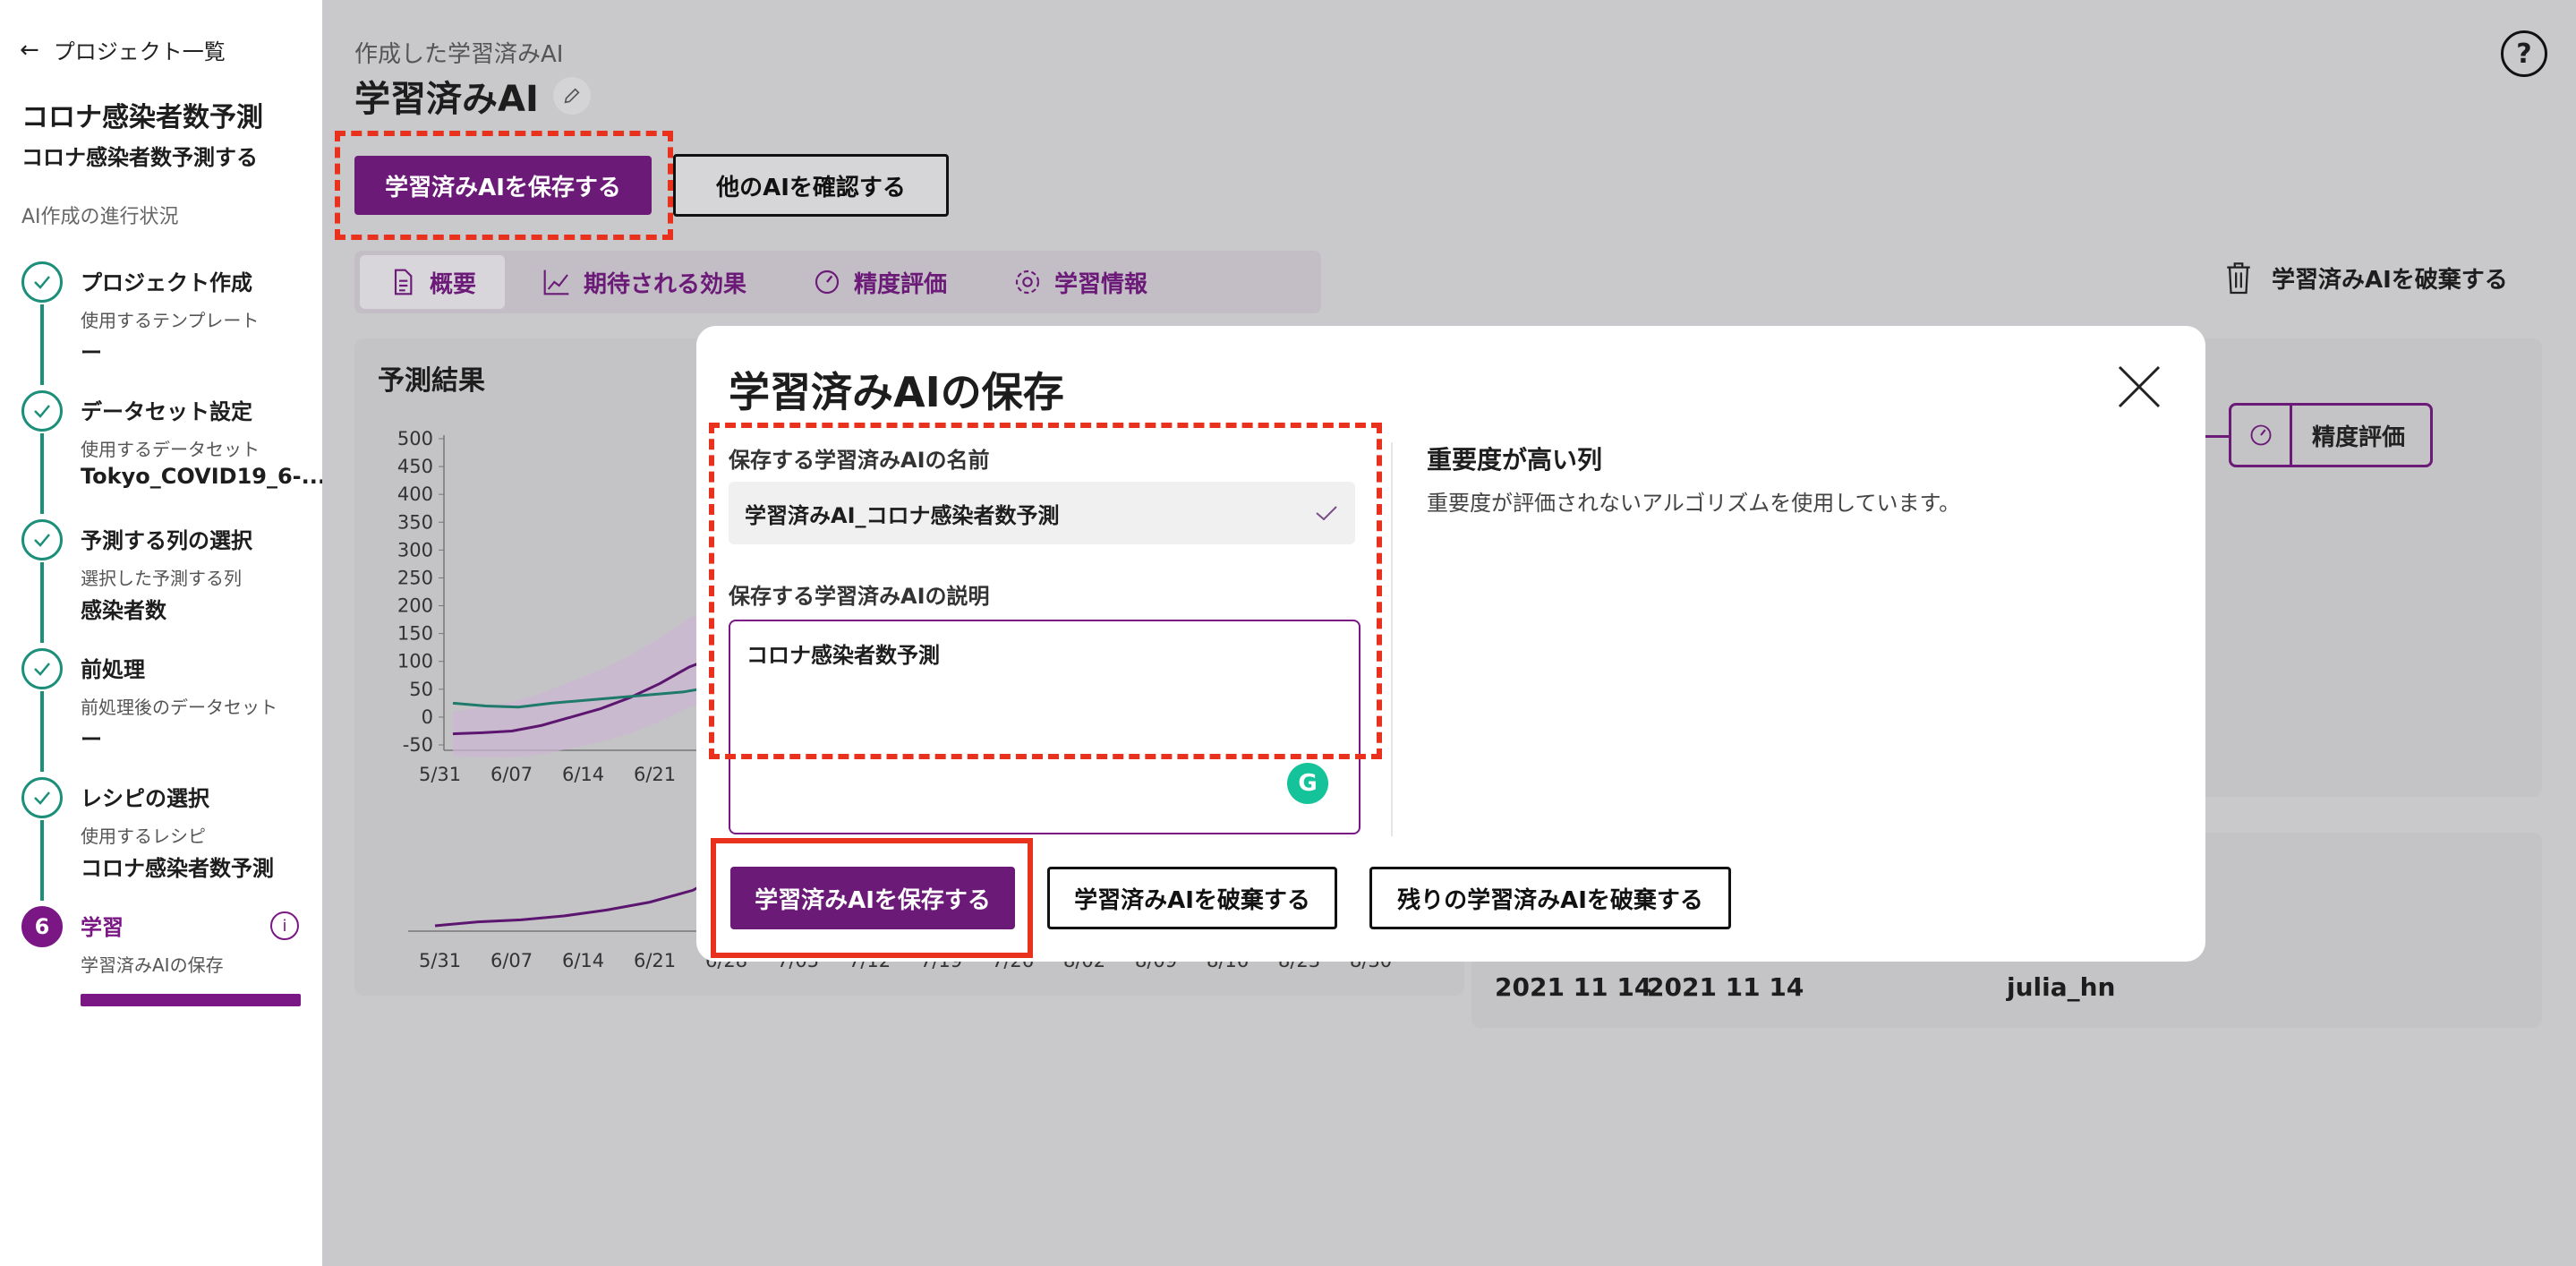 The image size is (2576, 1266). I want to click on help-icon: ?, so click(2524, 53).